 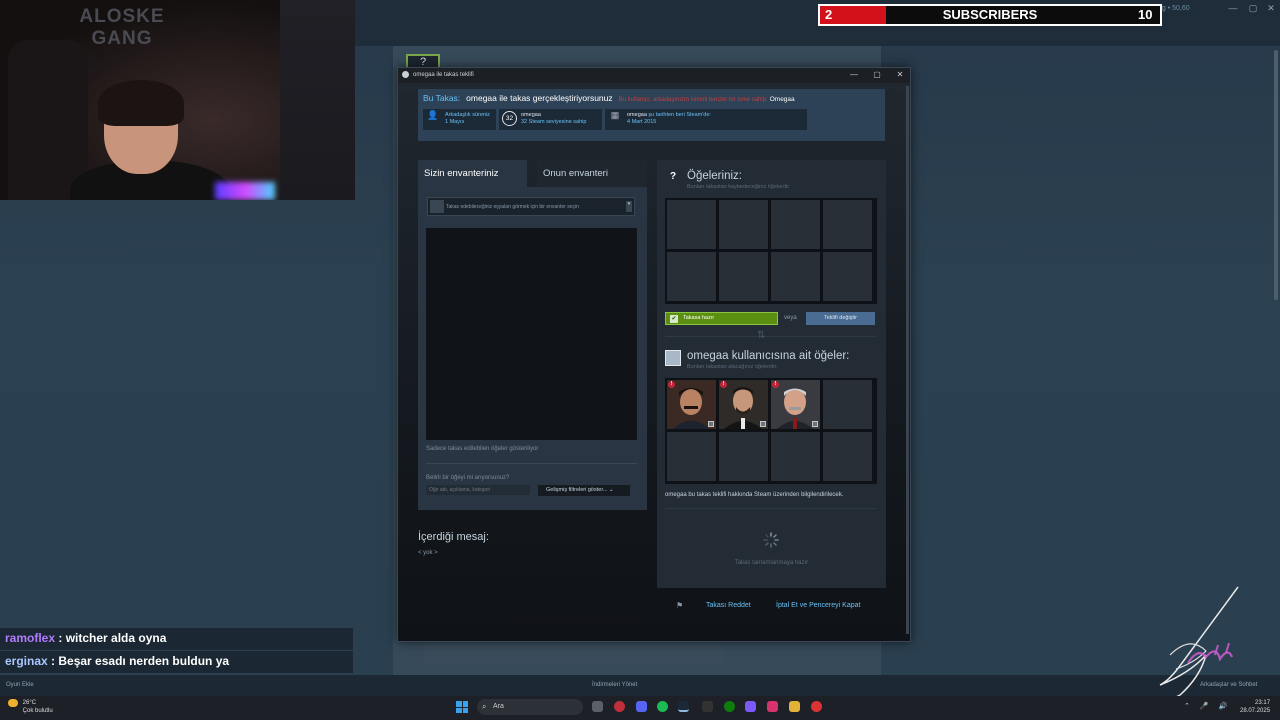 I want to click on window-titlebar: omegaa ile takas teklifi, so click(x=654, y=75).